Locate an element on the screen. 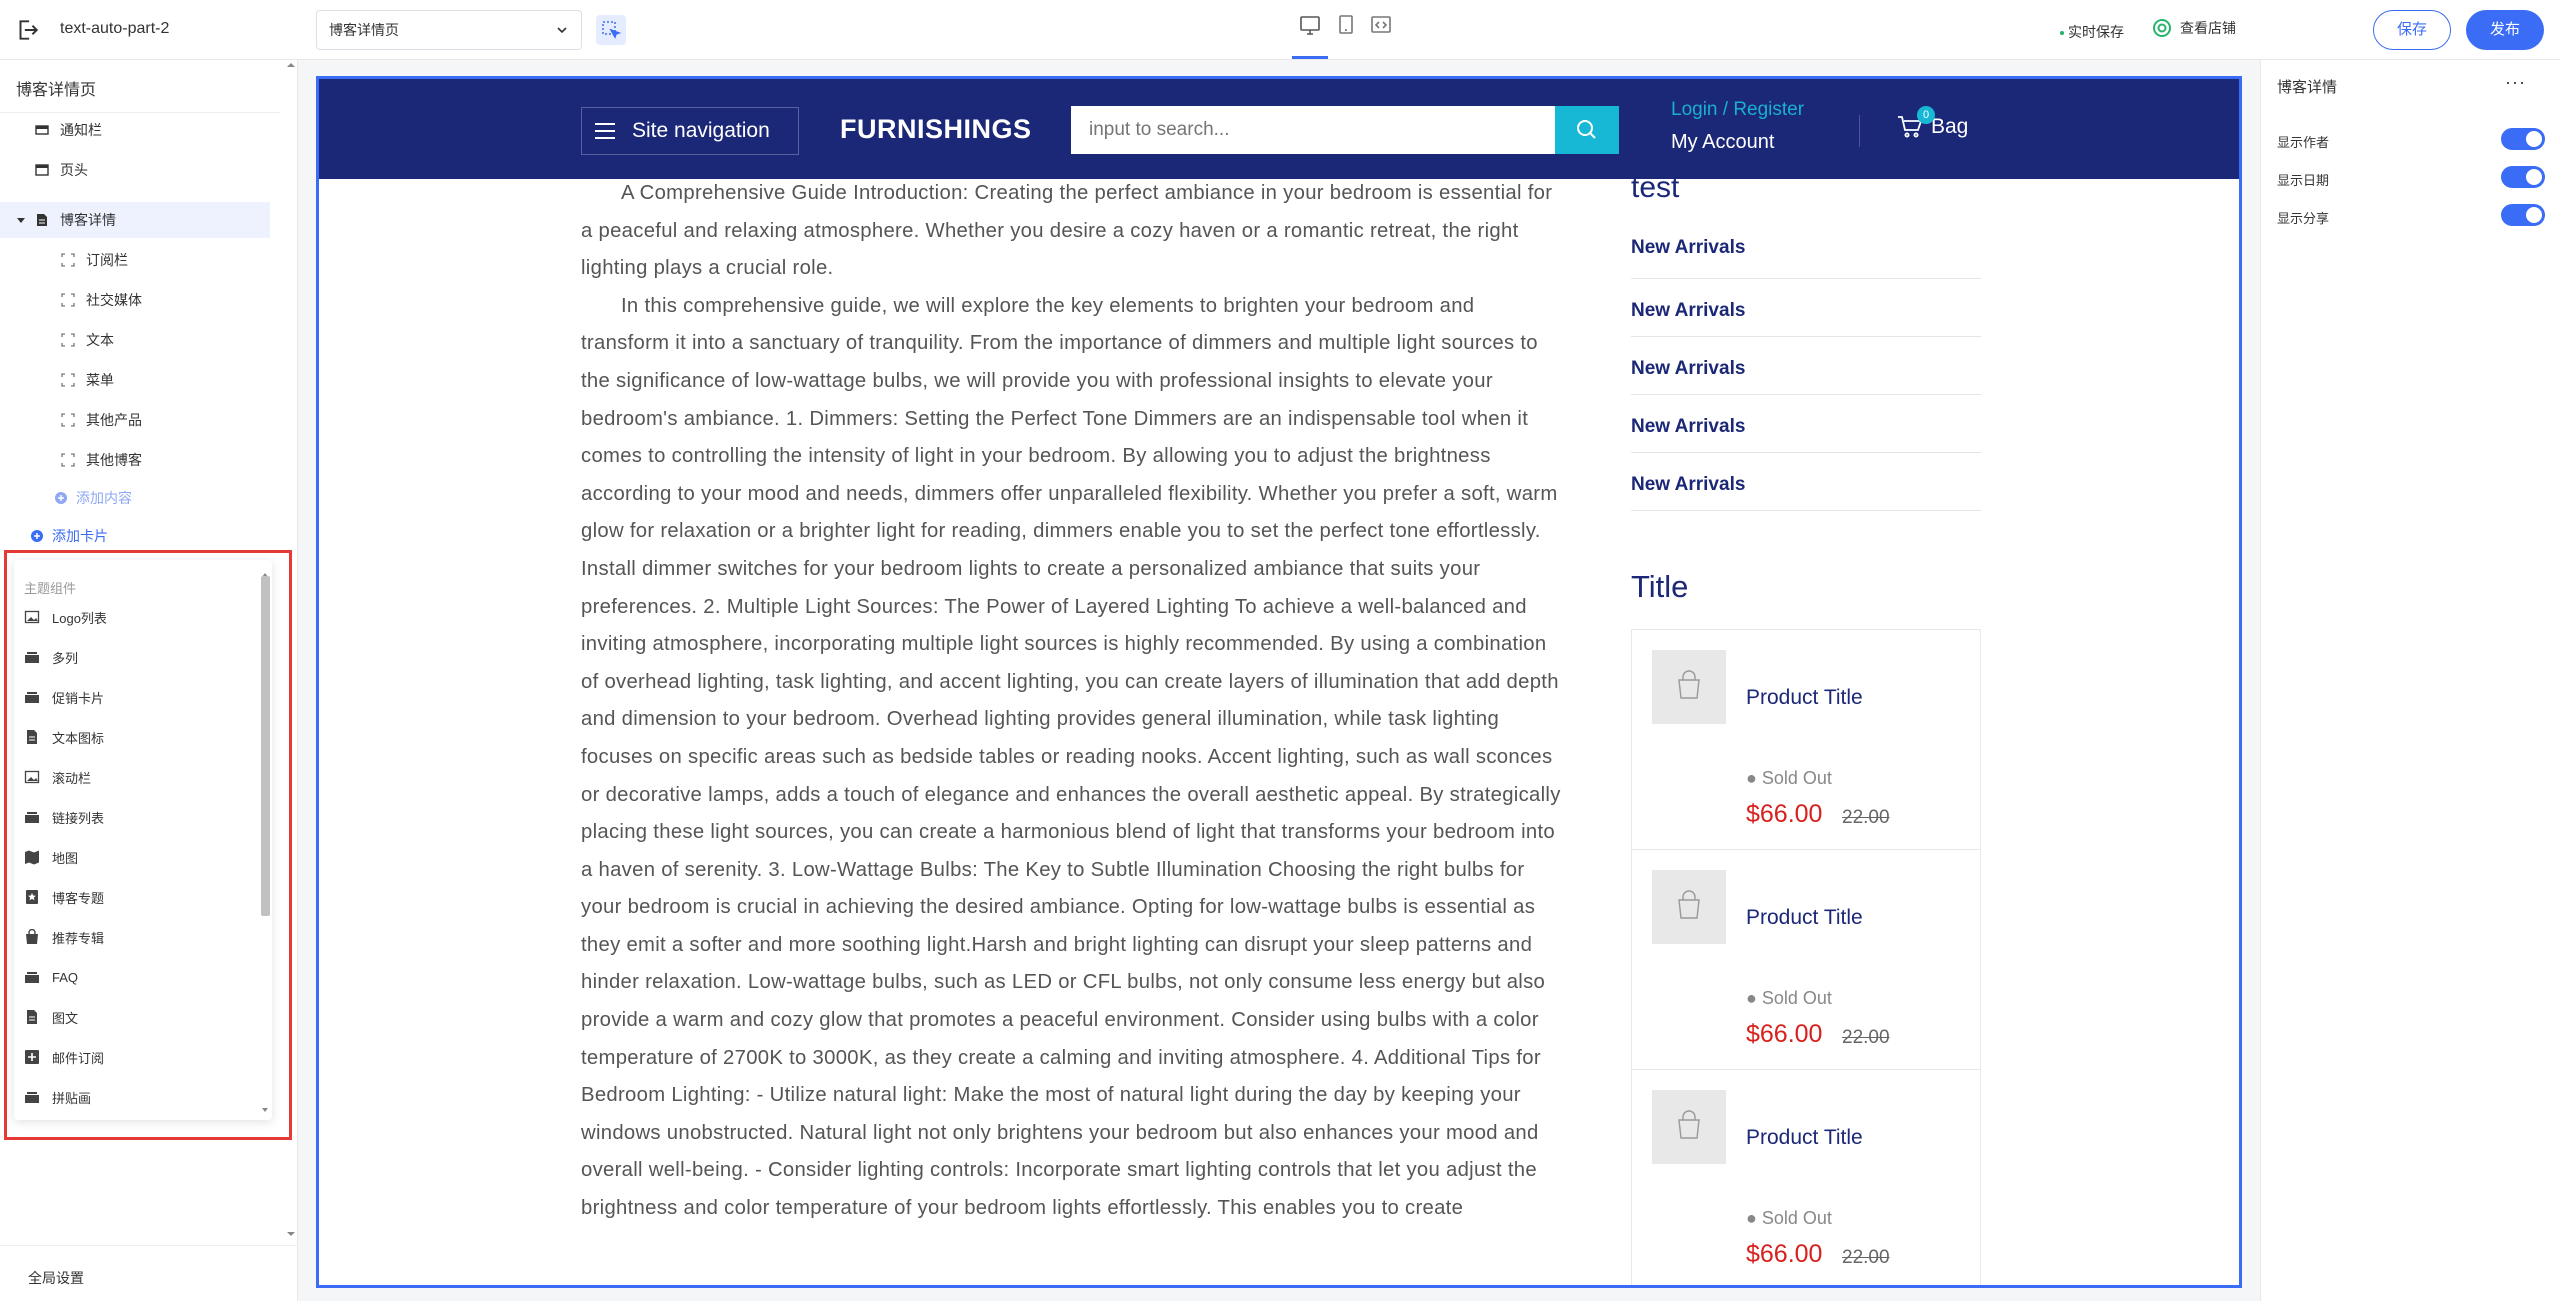  tree-item-notice-bar: 通知栏 is located at coordinates (135, 130).